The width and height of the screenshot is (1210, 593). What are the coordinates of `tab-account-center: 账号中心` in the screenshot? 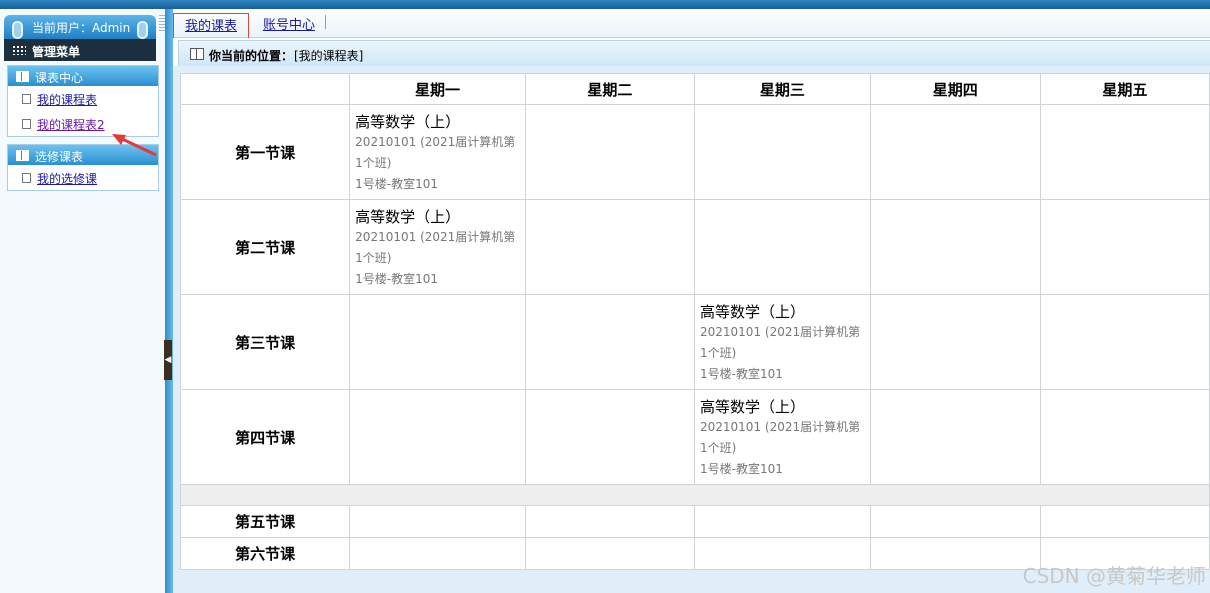 It's located at (289, 25).